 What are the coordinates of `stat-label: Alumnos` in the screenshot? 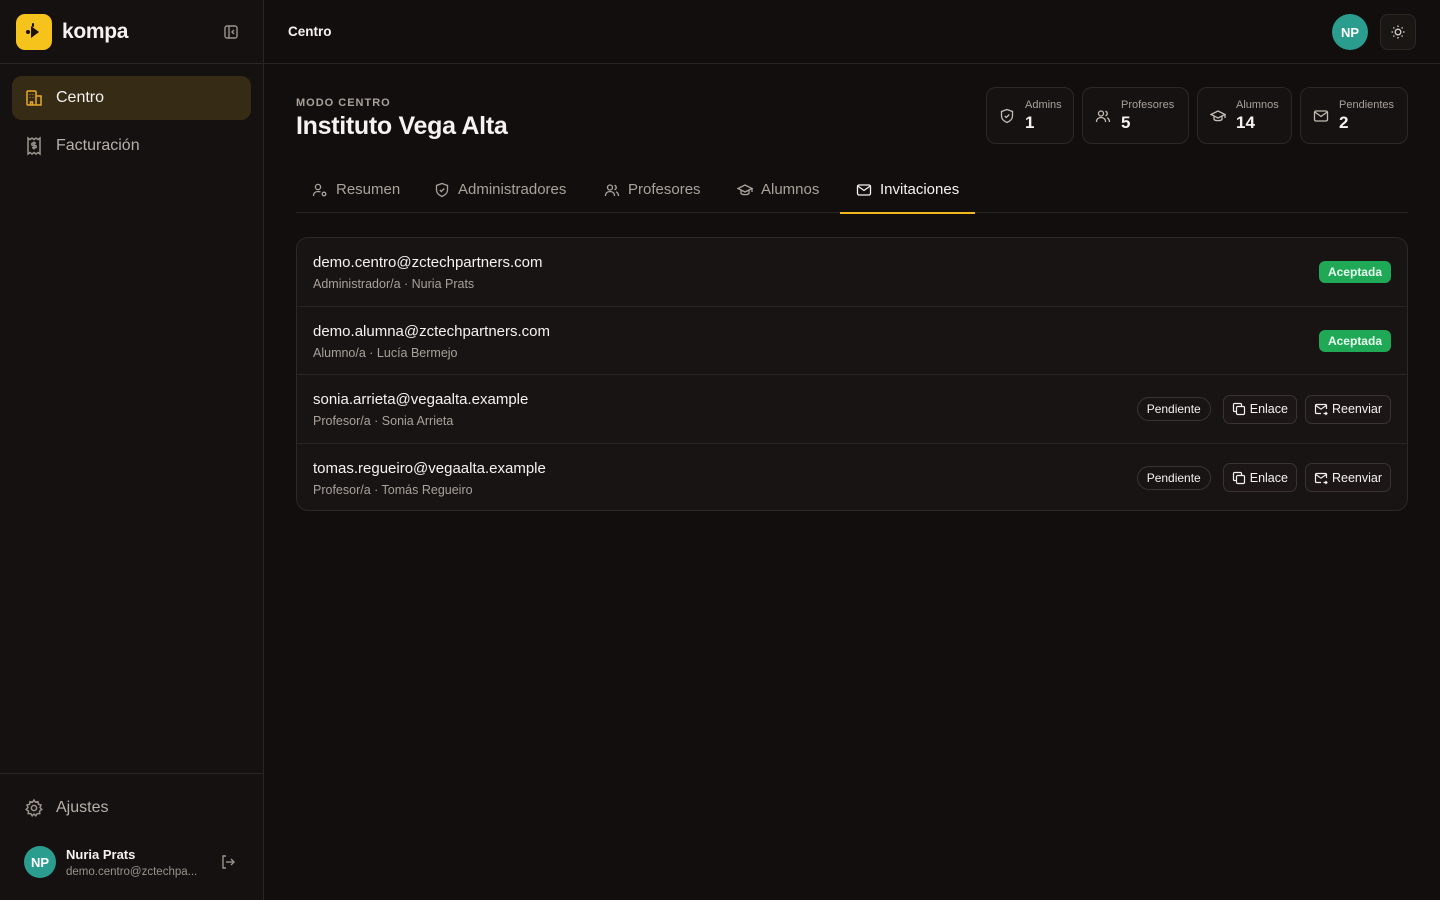 It's located at (1257, 104).